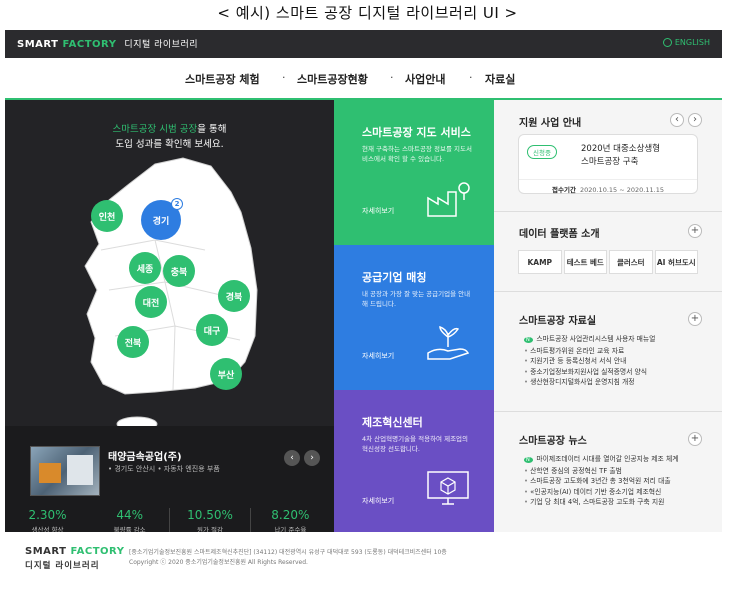  I want to click on platform-item-kamp: KAMP, so click(540, 262).